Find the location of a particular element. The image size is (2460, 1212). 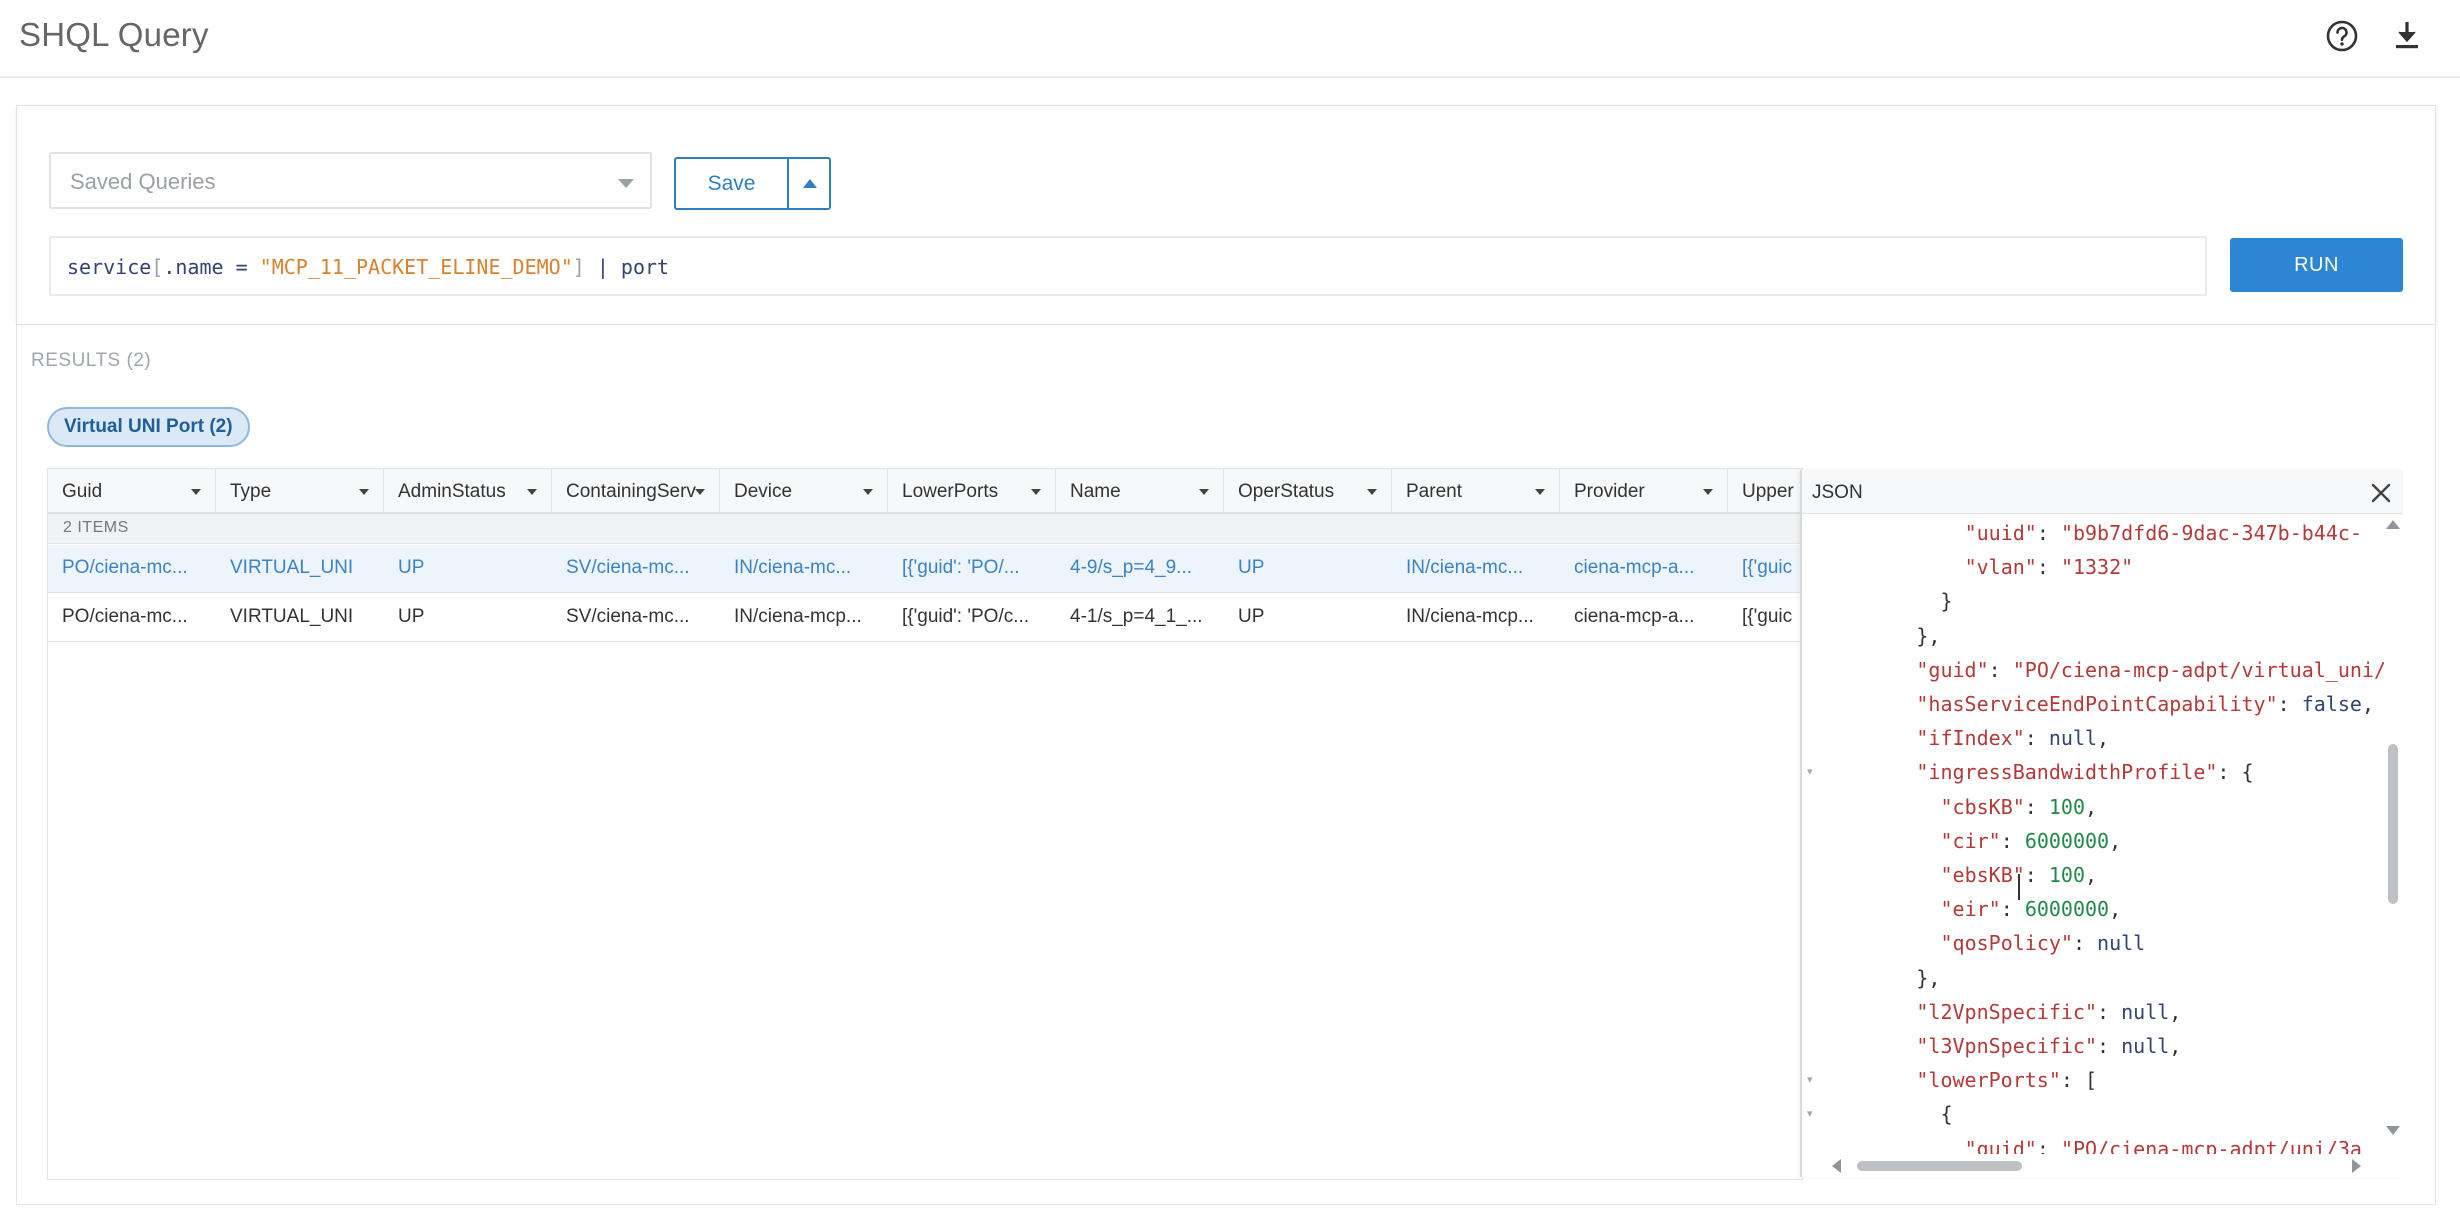

json-value: false is located at coordinates (2331, 704).